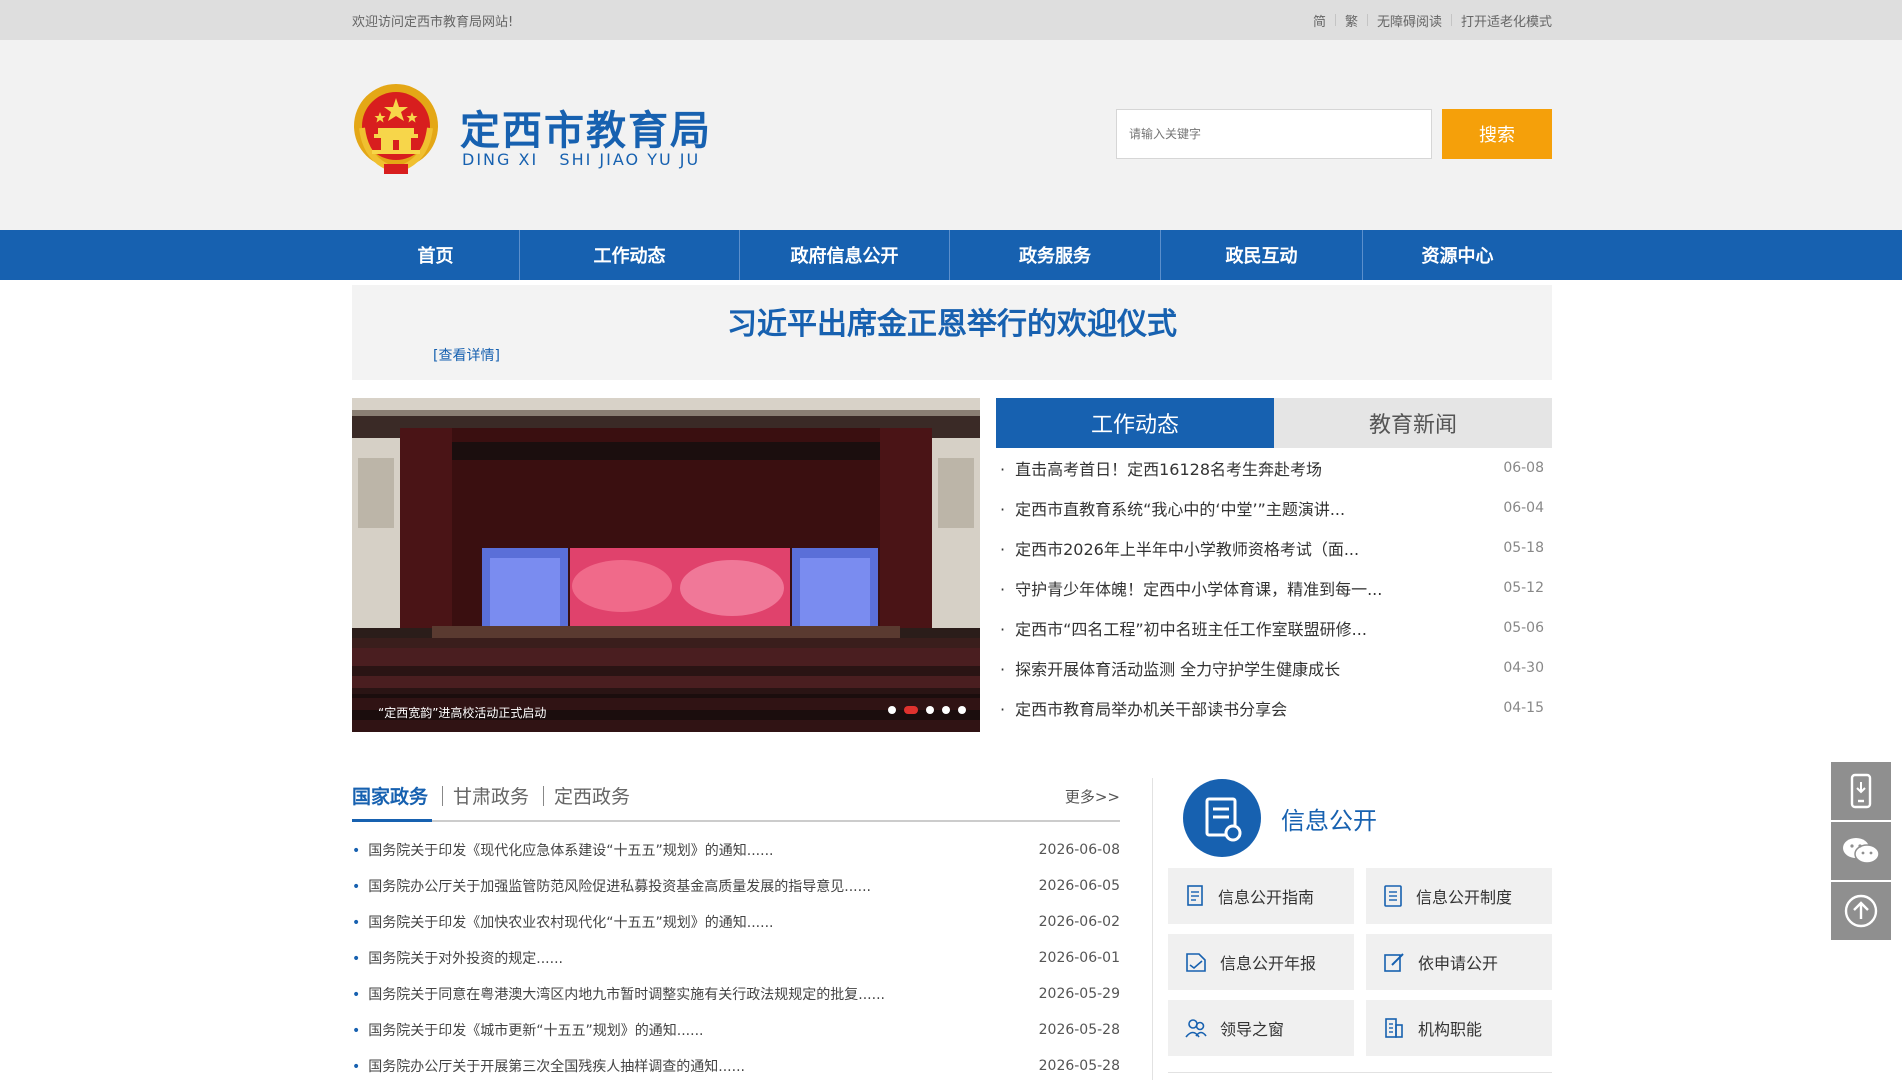  What do you see at coordinates (952, 321) in the screenshot?
I see `headline-title: 习近平出席金正恩举行的欢迎仪式` at bounding box center [952, 321].